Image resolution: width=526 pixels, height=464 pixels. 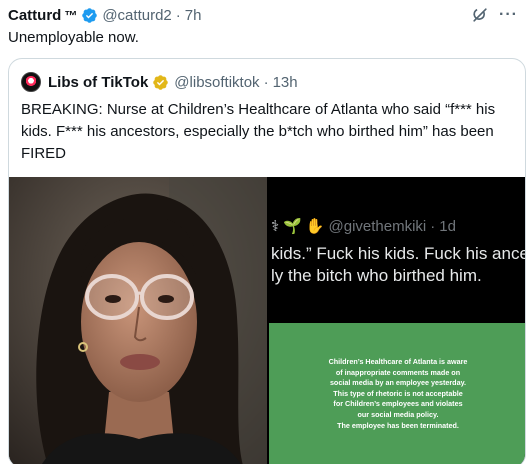 I want to click on verified-badge-icon, so click(x=90, y=15).